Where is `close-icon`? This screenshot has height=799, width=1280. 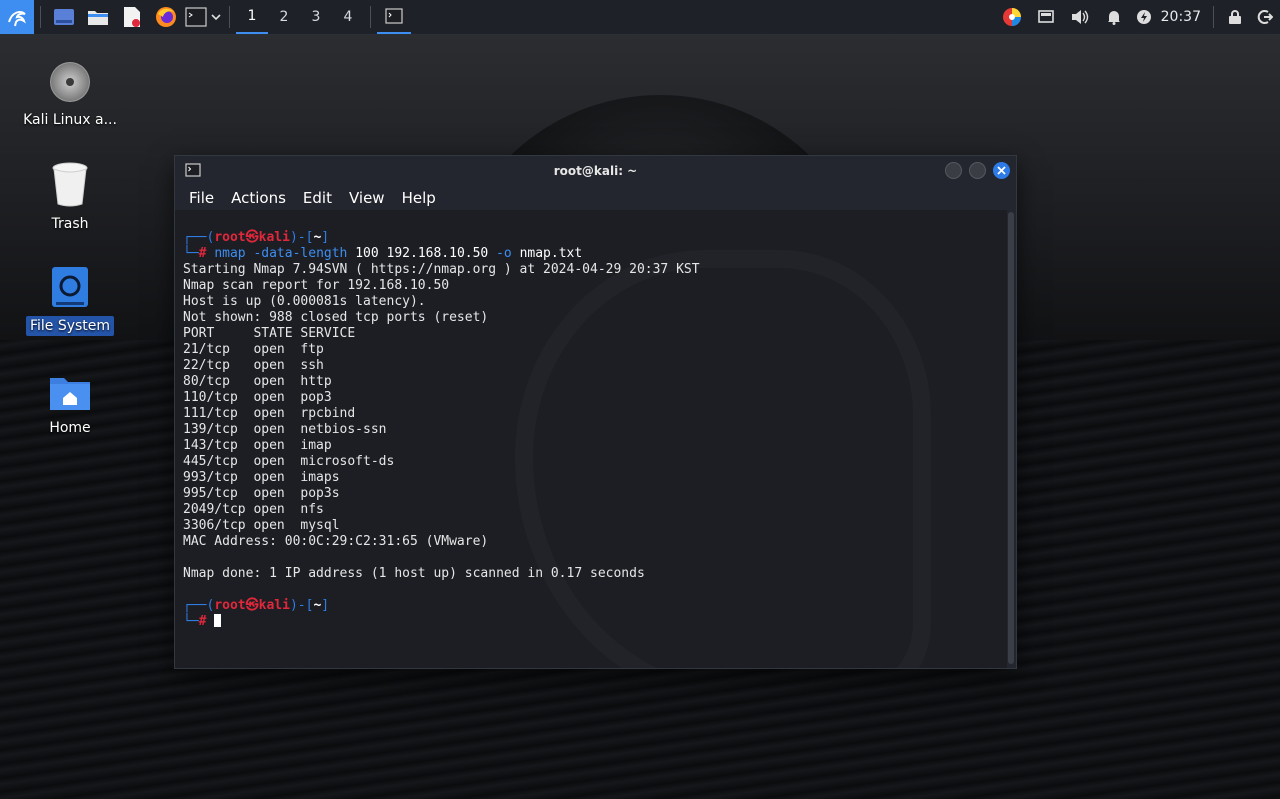 close-icon is located at coordinates (1001, 170).